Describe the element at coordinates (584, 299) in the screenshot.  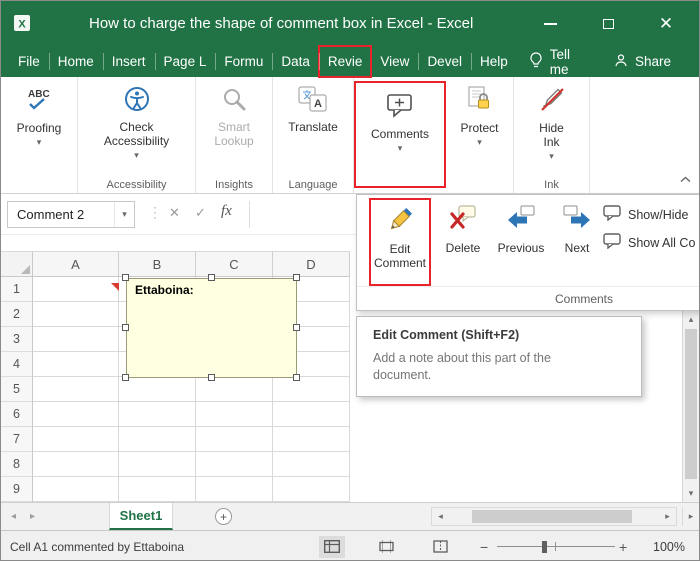
I see `comments-group-label: Comments` at that location.